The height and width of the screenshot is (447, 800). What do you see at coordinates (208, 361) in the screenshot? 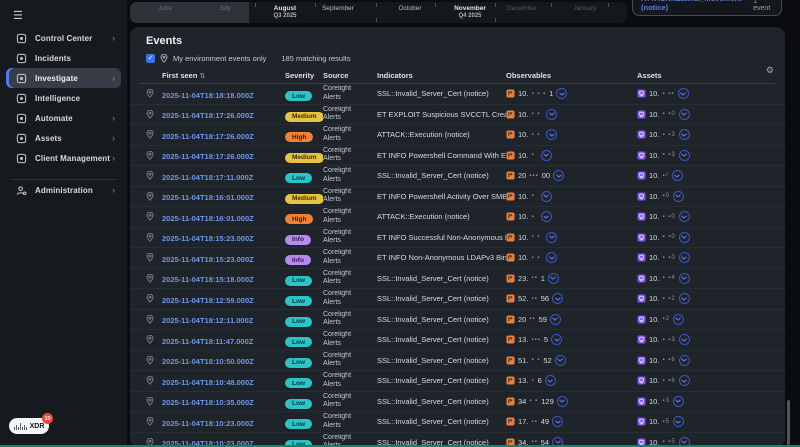
I see `event-first-seen-link: 2025-11-04T18:10:50.000Z` at bounding box center [208, 361].